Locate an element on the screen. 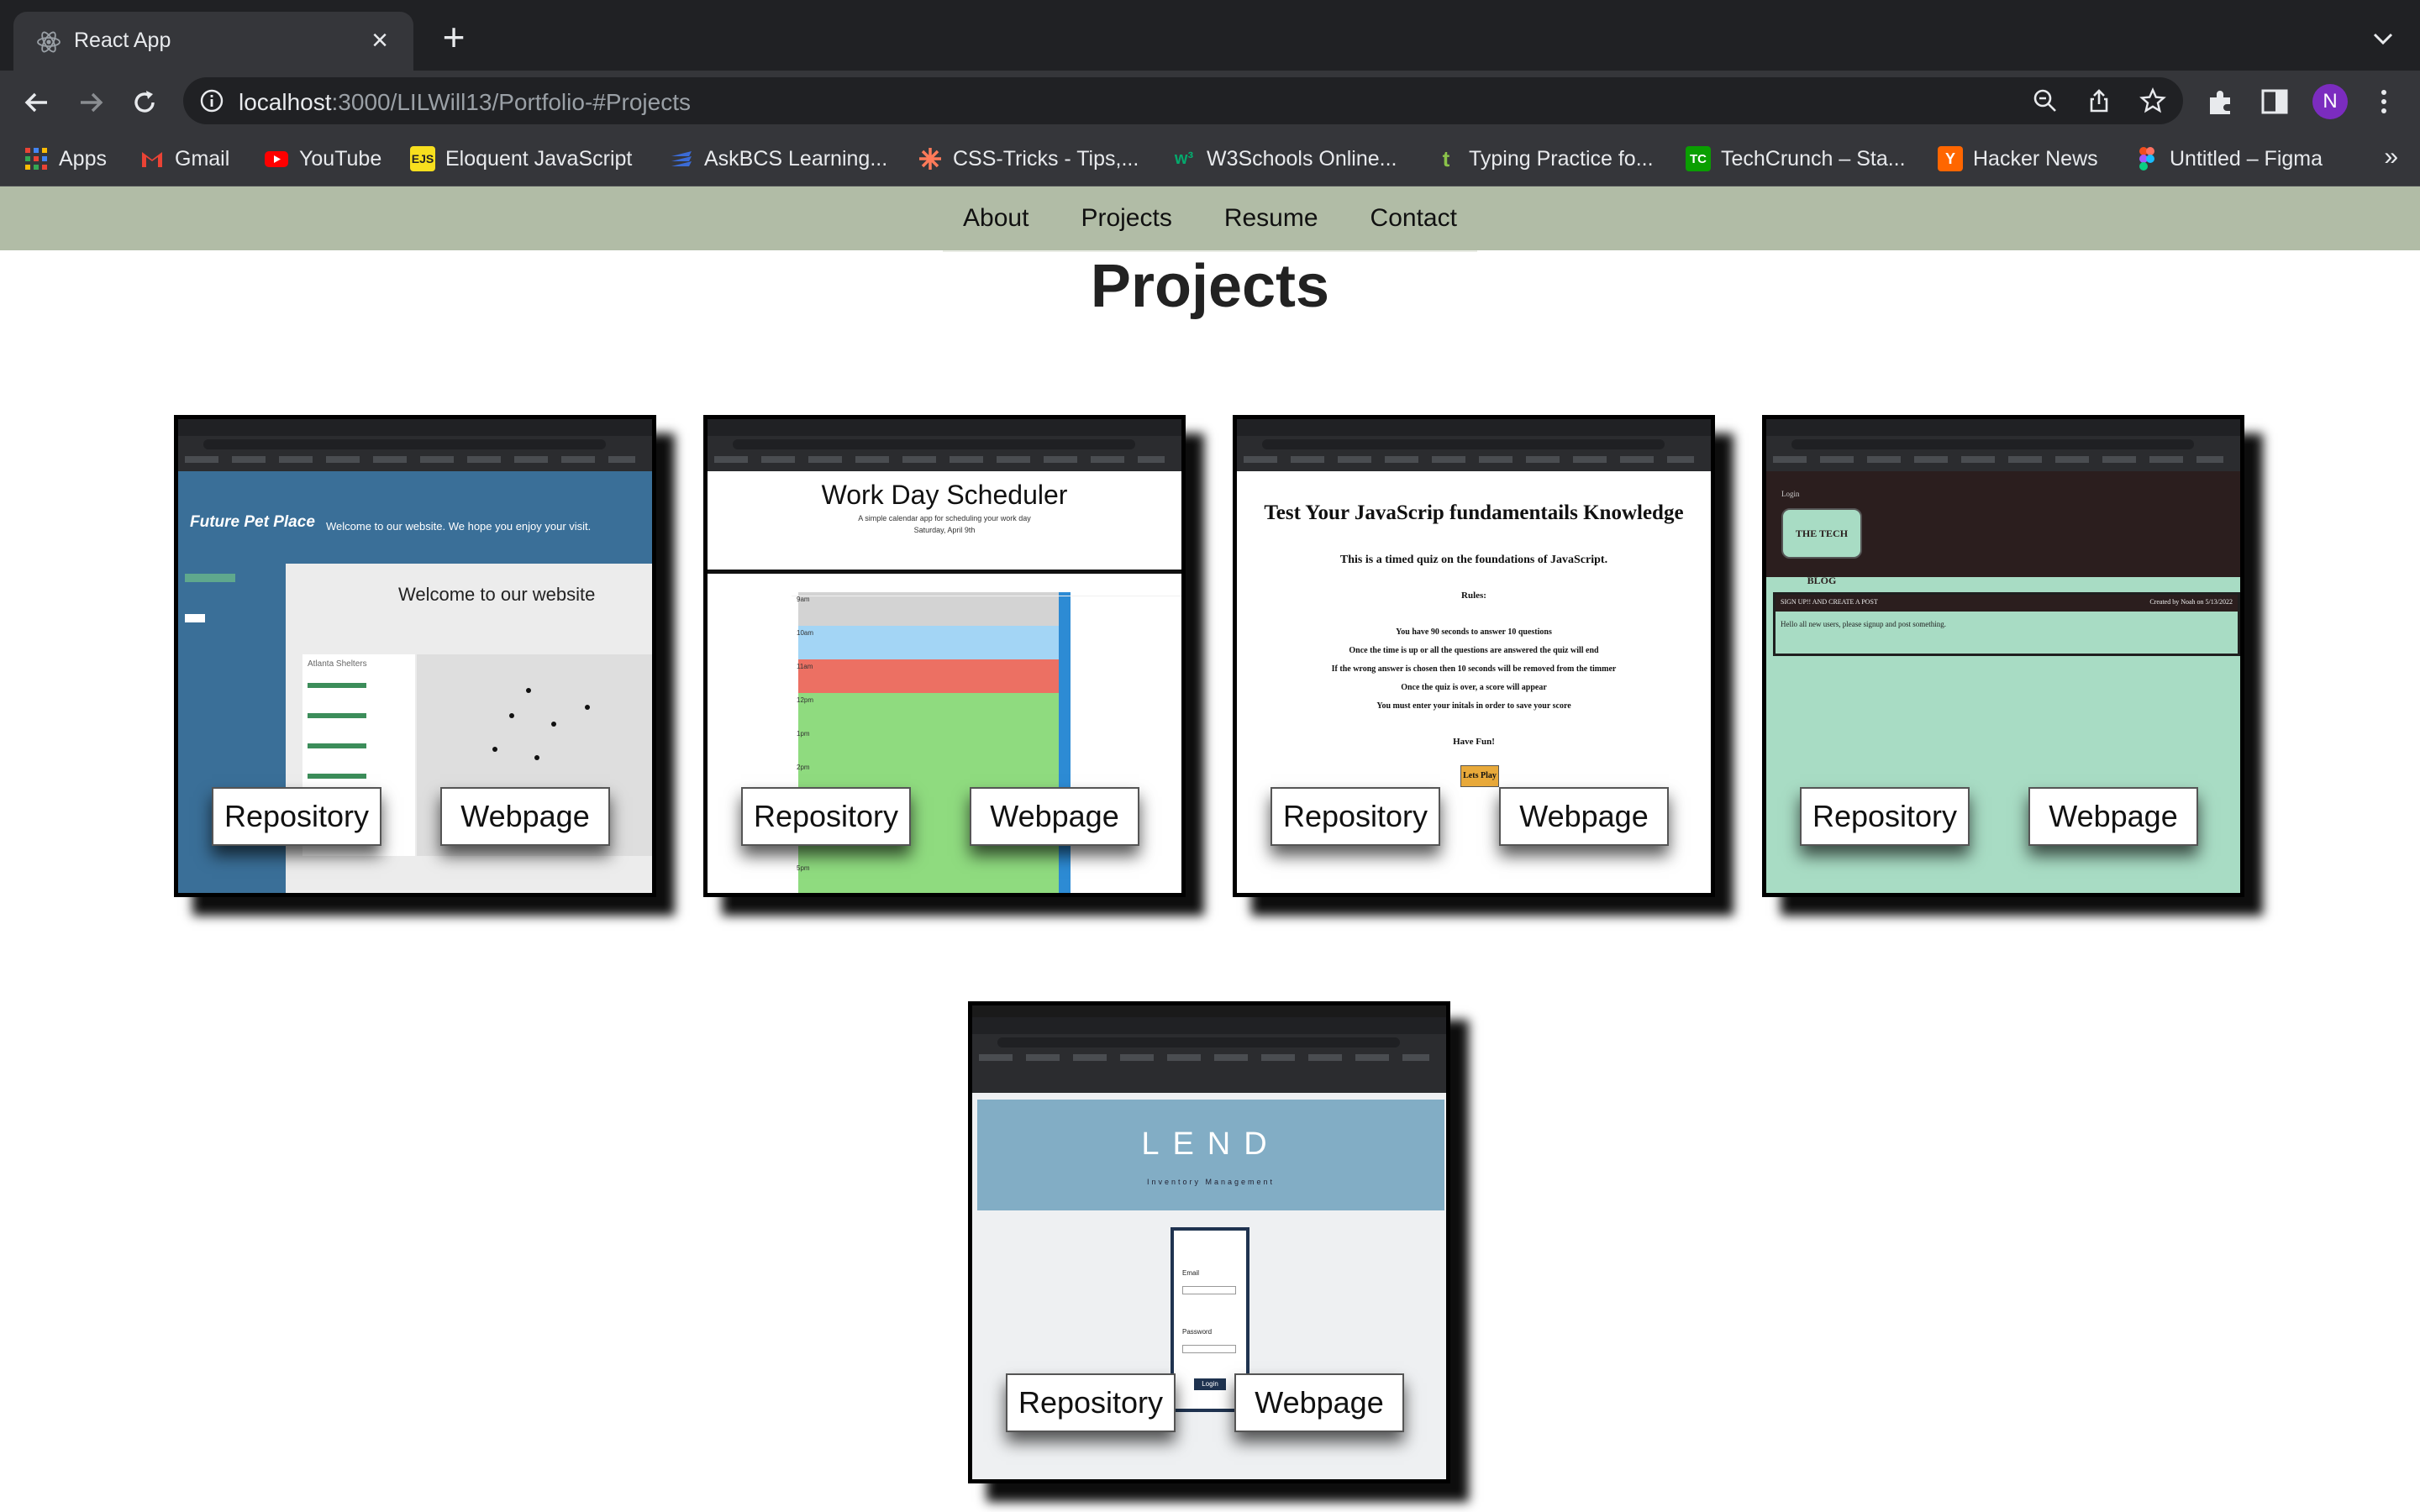 This screenshot has height=1512, width=2420. hour-label: 10am is located at coordinates (805, 633).